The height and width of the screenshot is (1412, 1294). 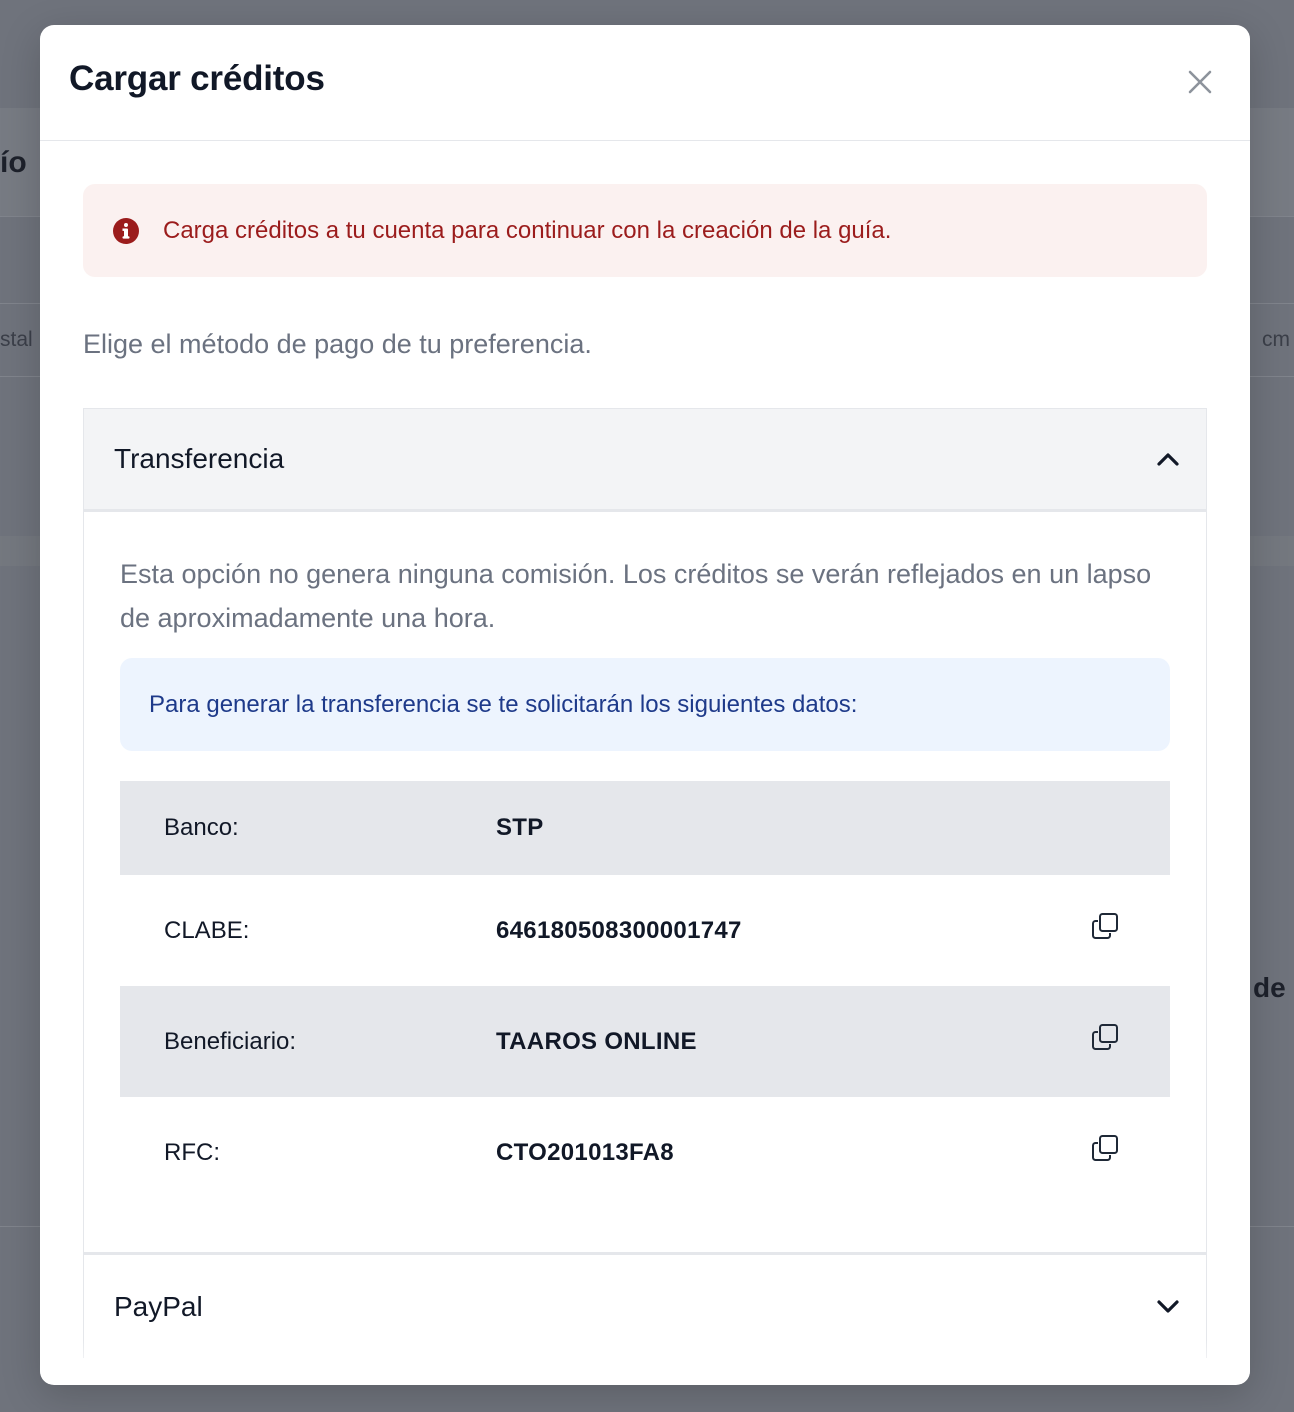 I want to click on row-value: CTO201013FA8, so click(x=585, y=1153).